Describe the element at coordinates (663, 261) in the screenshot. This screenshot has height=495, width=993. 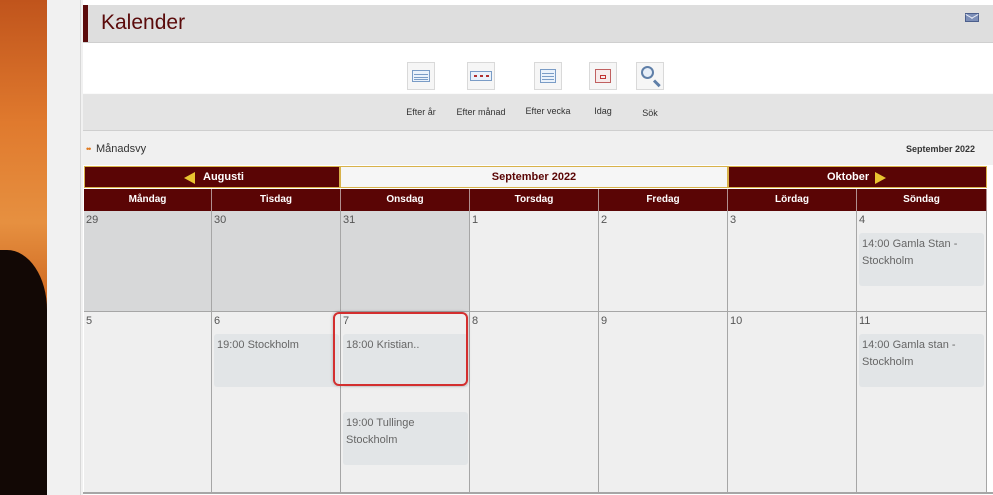
I see `day-cell: 2` at that location.